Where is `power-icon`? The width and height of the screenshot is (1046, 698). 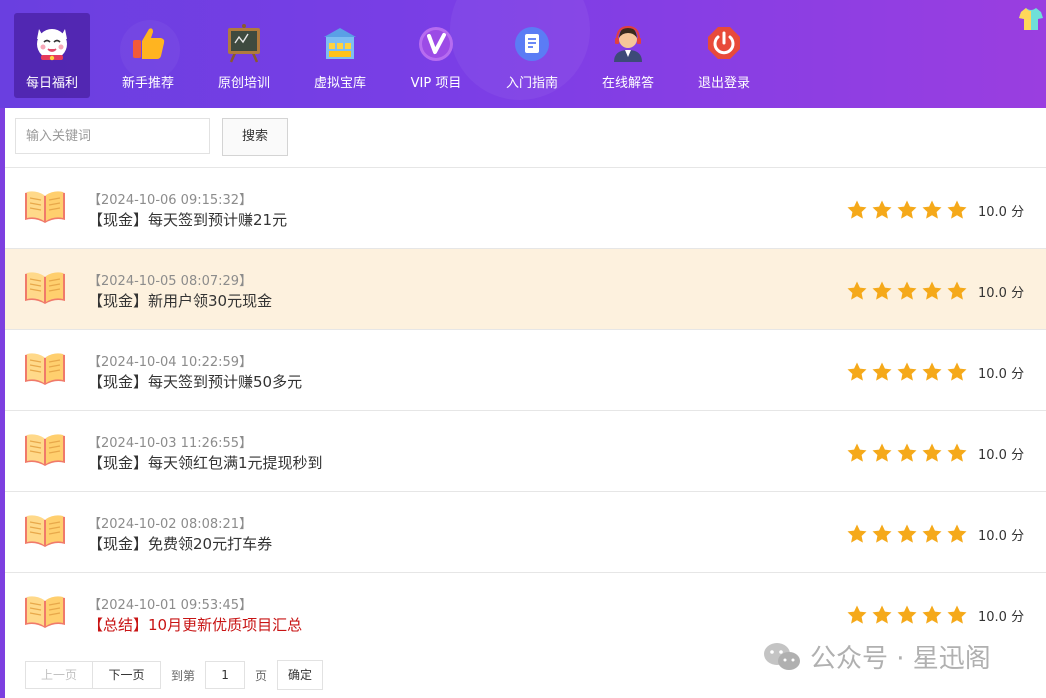 power-icon is located at coordinates (724, 43).